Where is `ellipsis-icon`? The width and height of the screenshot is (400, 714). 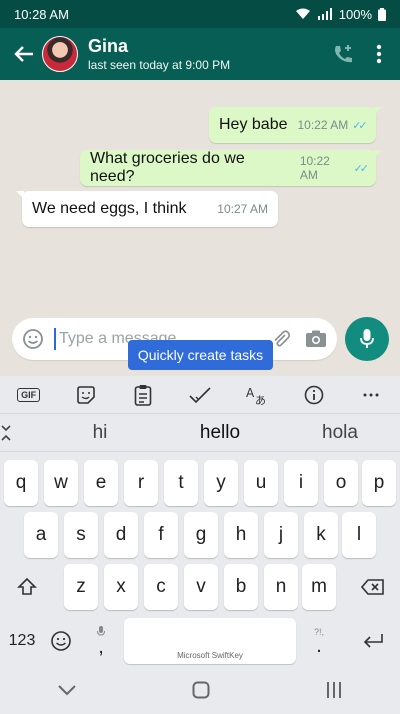 ellipsis-icon is located at coordinates (371, 395).